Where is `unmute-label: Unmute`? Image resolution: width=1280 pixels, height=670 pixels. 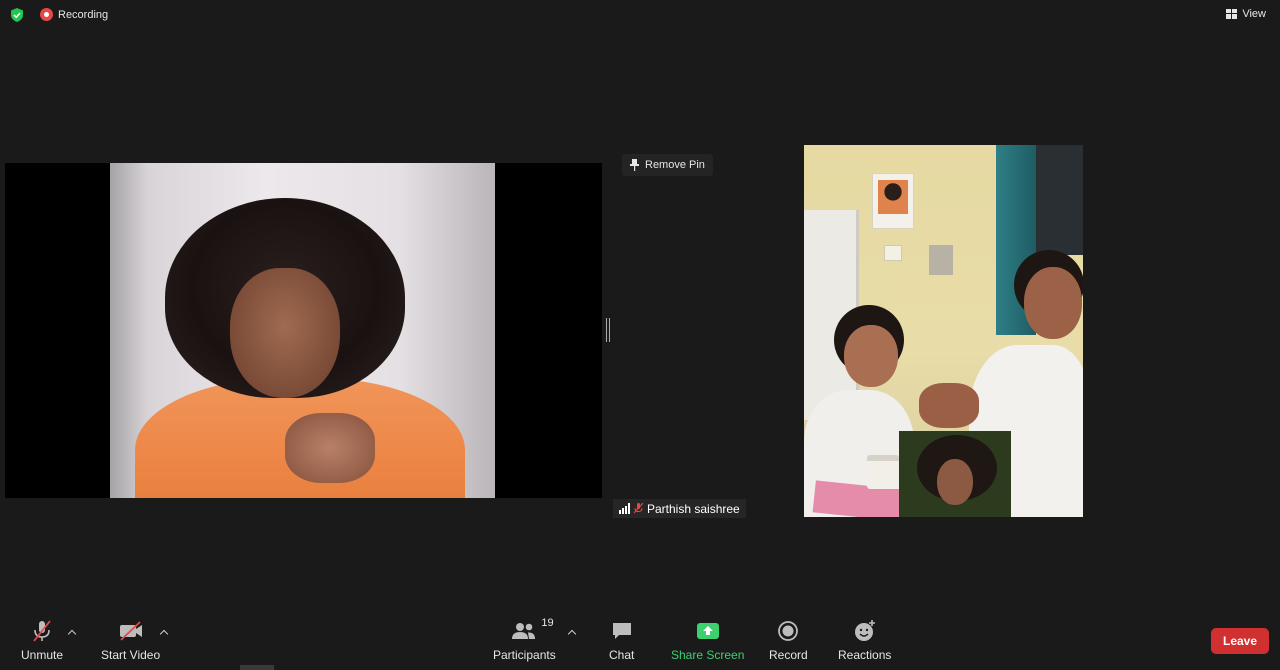 unmute-label: Unmute is located at coordinates (42, 655).